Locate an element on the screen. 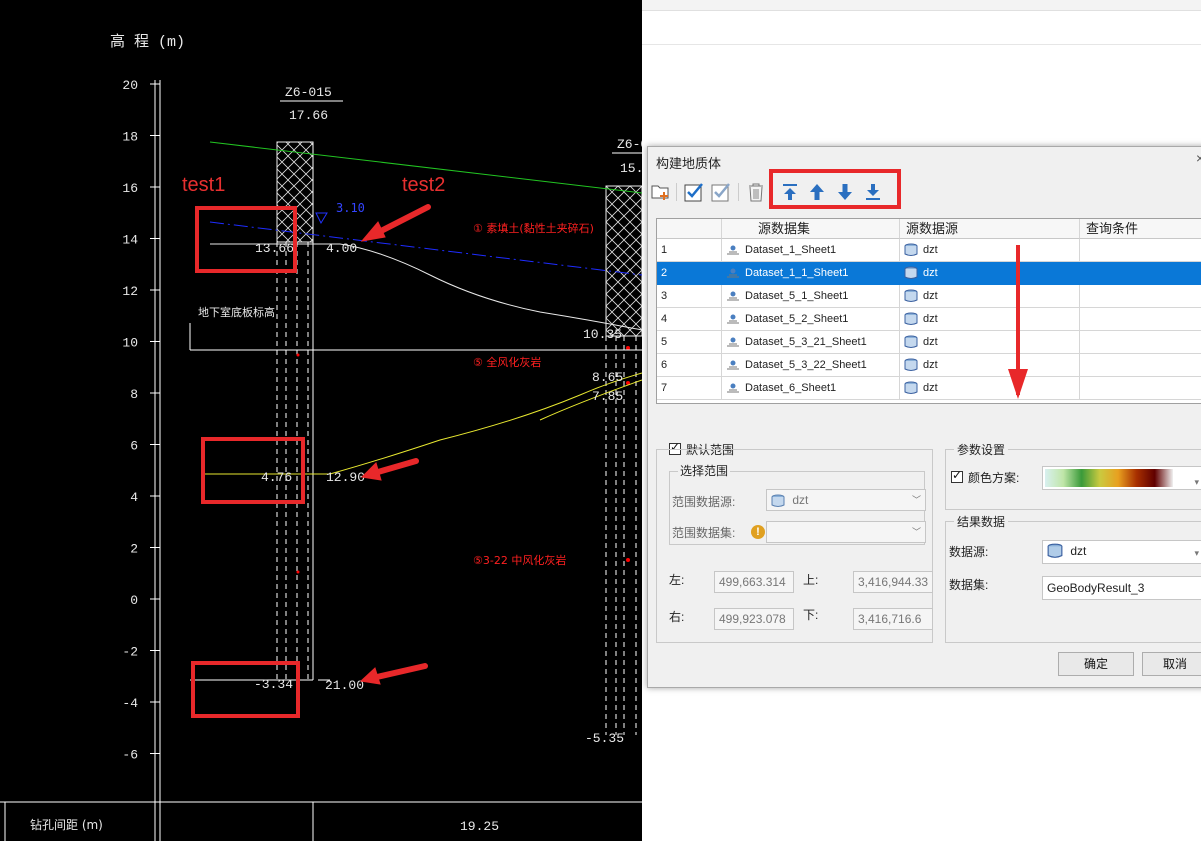  left-label: 左: is located at coordinates (677, 580).